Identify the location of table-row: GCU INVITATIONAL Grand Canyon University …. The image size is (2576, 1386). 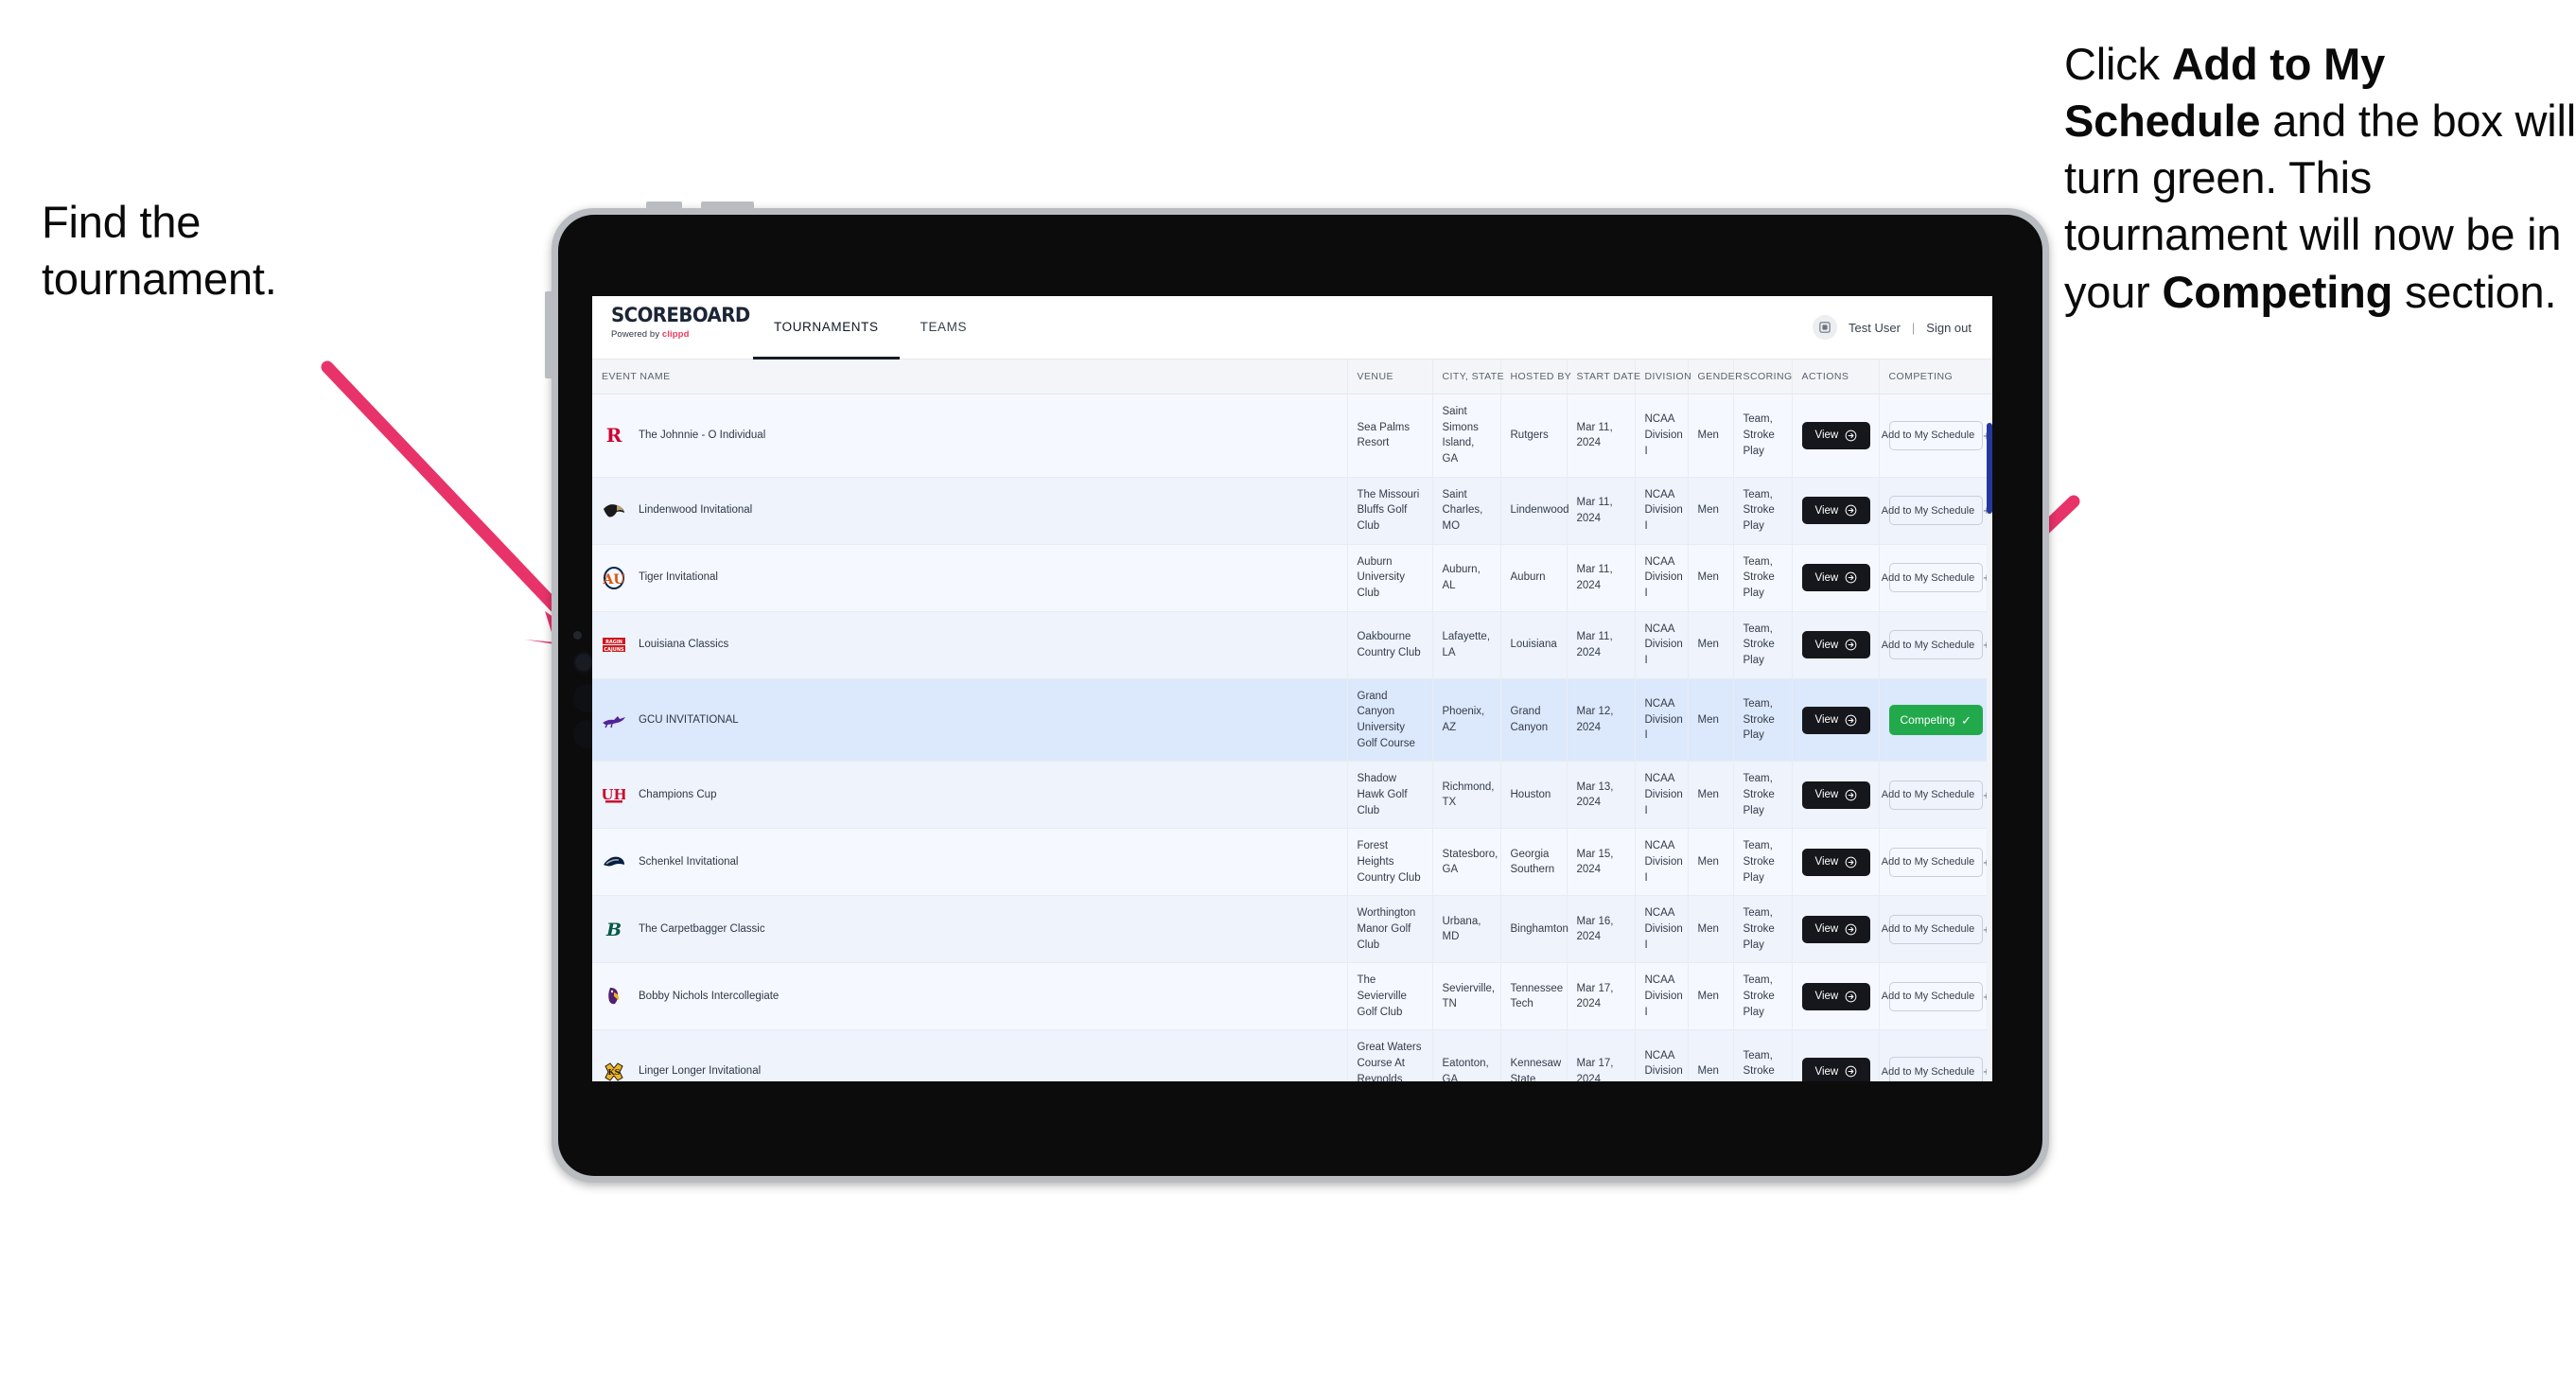
(1292, 720).